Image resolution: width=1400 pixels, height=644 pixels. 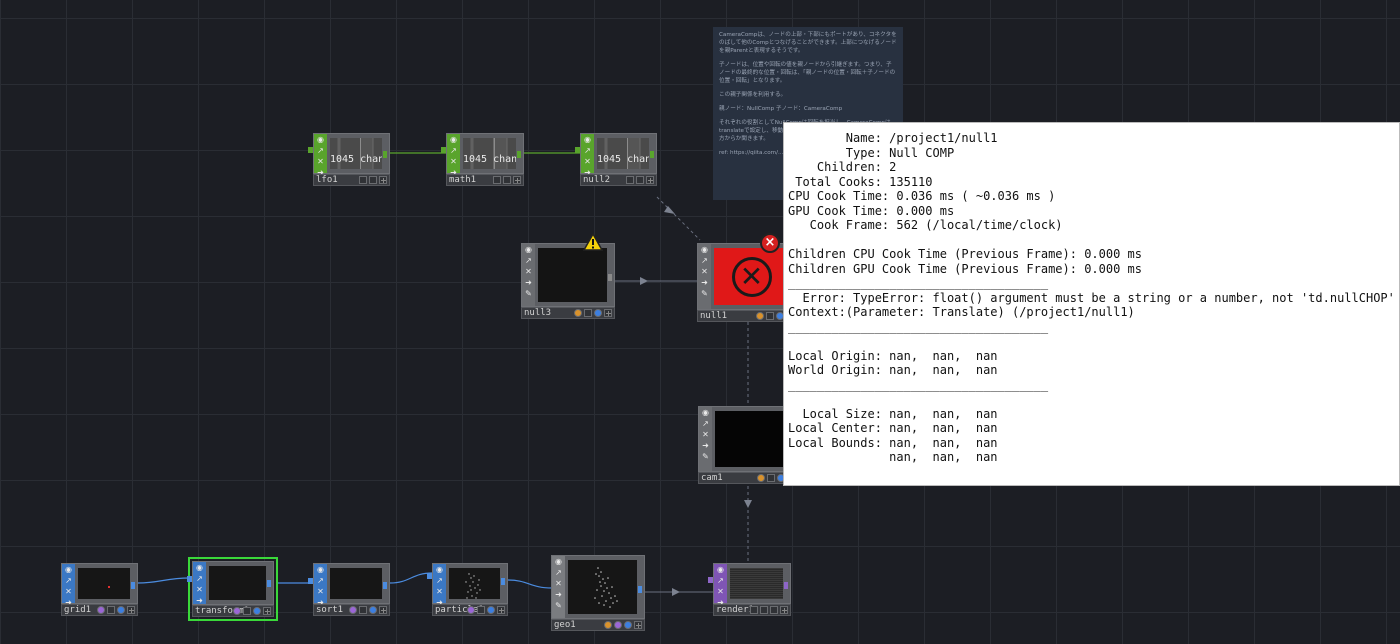 What do you see at coordinates (598, 593) in the screenshot?
I see `node-geo1: ◉ ↗ ✕ ➜ ✎ geo1` at bounding box center [598, 593].